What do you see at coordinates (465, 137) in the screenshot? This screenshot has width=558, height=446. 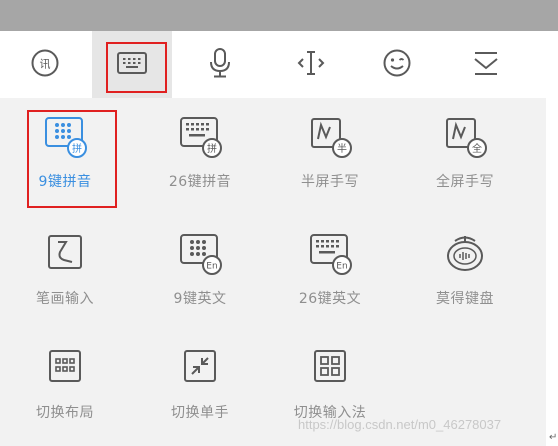 I see `full-screen-handwriting-icon: 全` at bounding box center [465, 137].